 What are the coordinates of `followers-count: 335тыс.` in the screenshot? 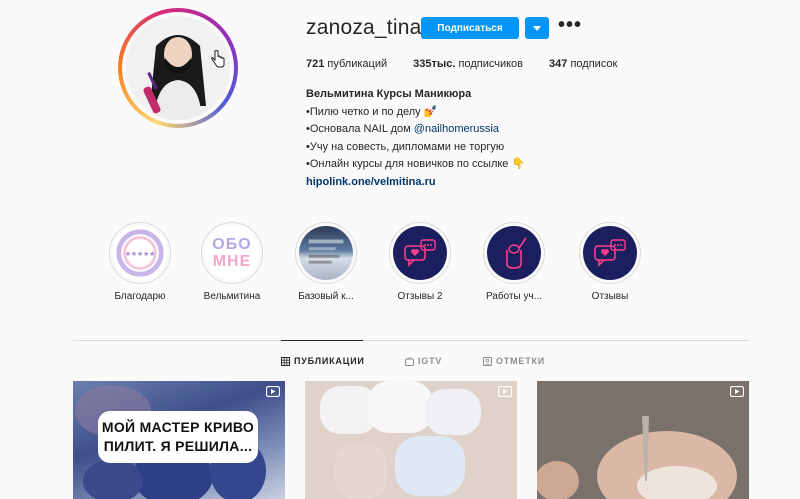 It's located at (434, 64).